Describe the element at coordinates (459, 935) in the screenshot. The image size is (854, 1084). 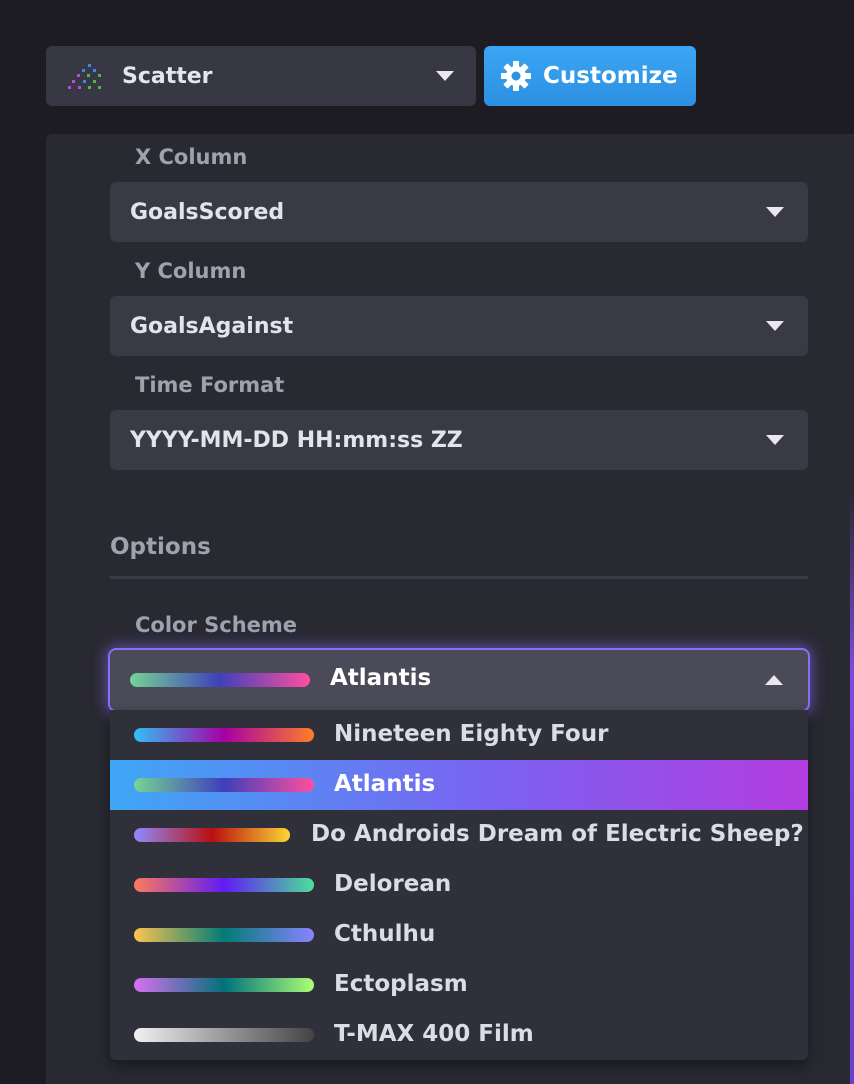
I see `menu-item-cthulhu: Cthulhu` at that location.